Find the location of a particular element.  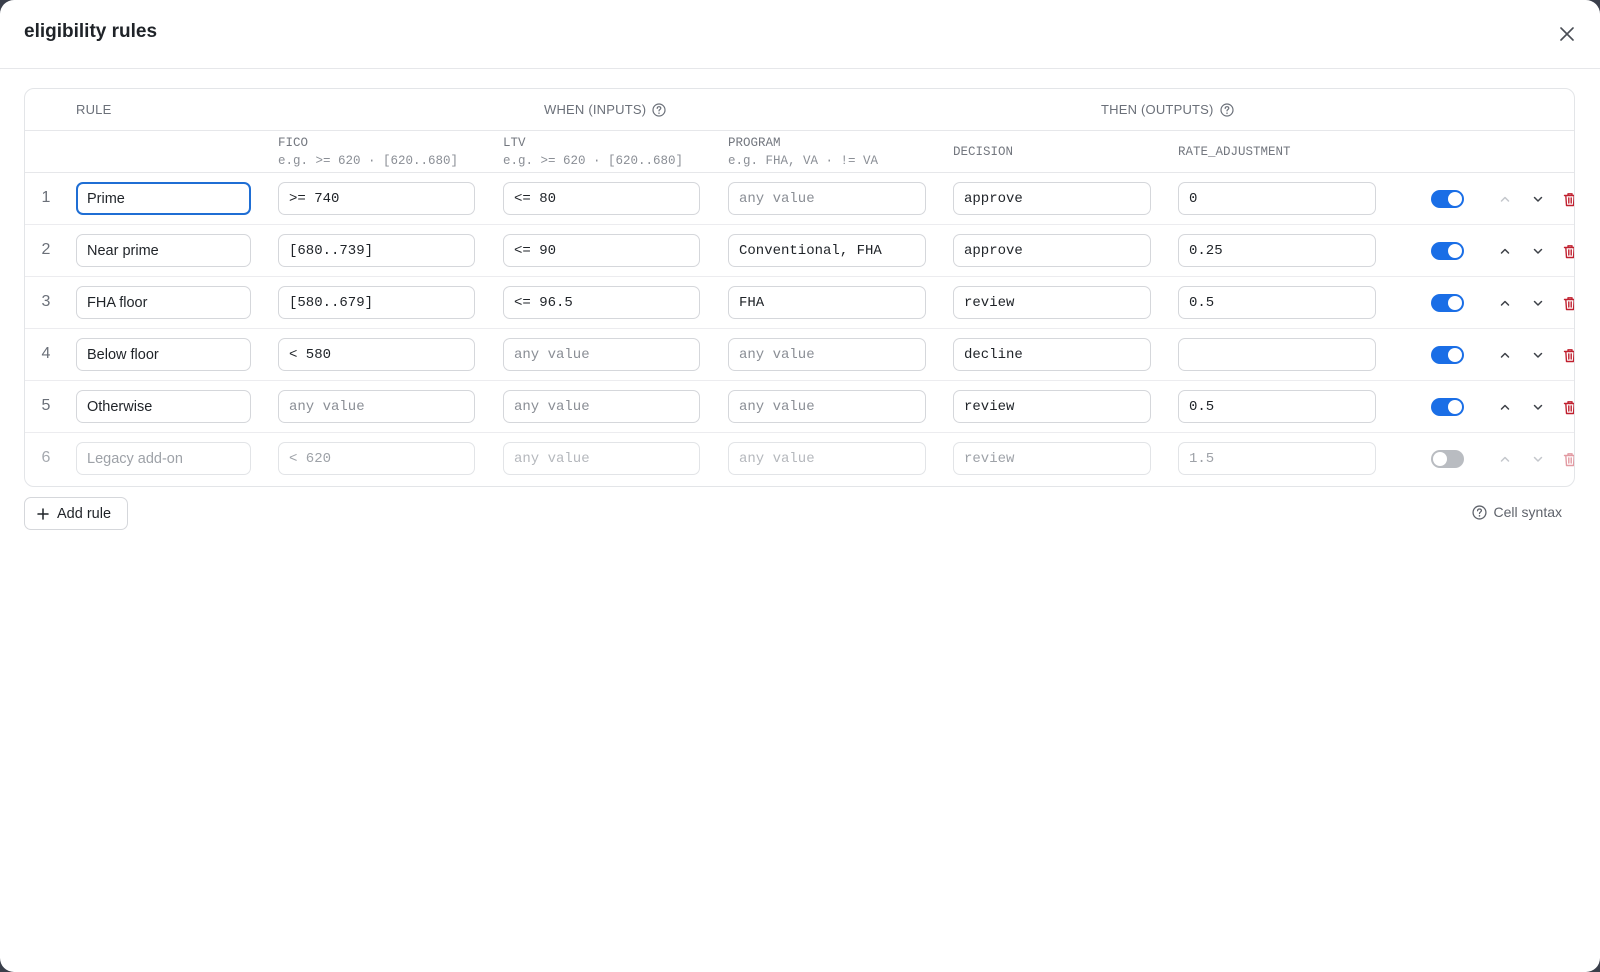

program-input: FHA is located at coordinates (827, 302).